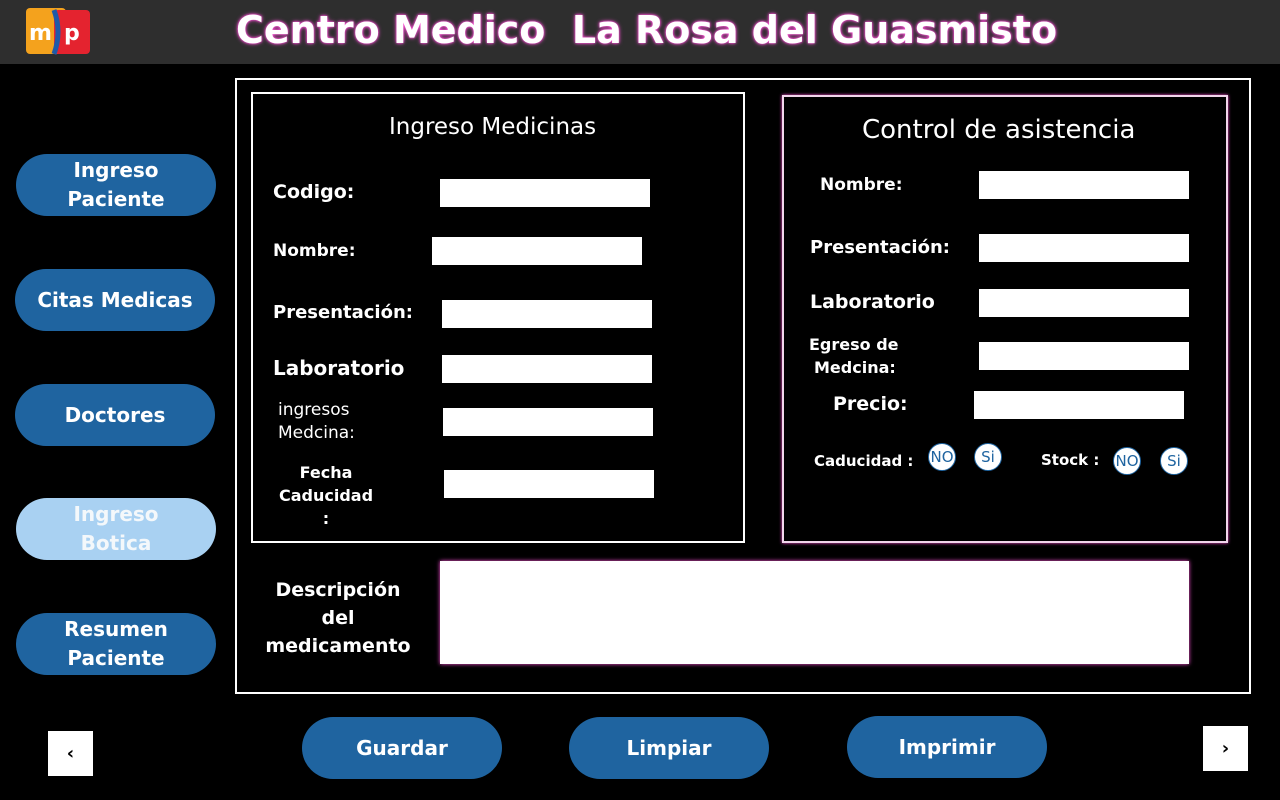 This screenshot has height=800, width=1280. What do you see at coordinates (669, 748) in the screenshot?
I see `limpiar-button: Limpiar` at bounding box center [669, 748].